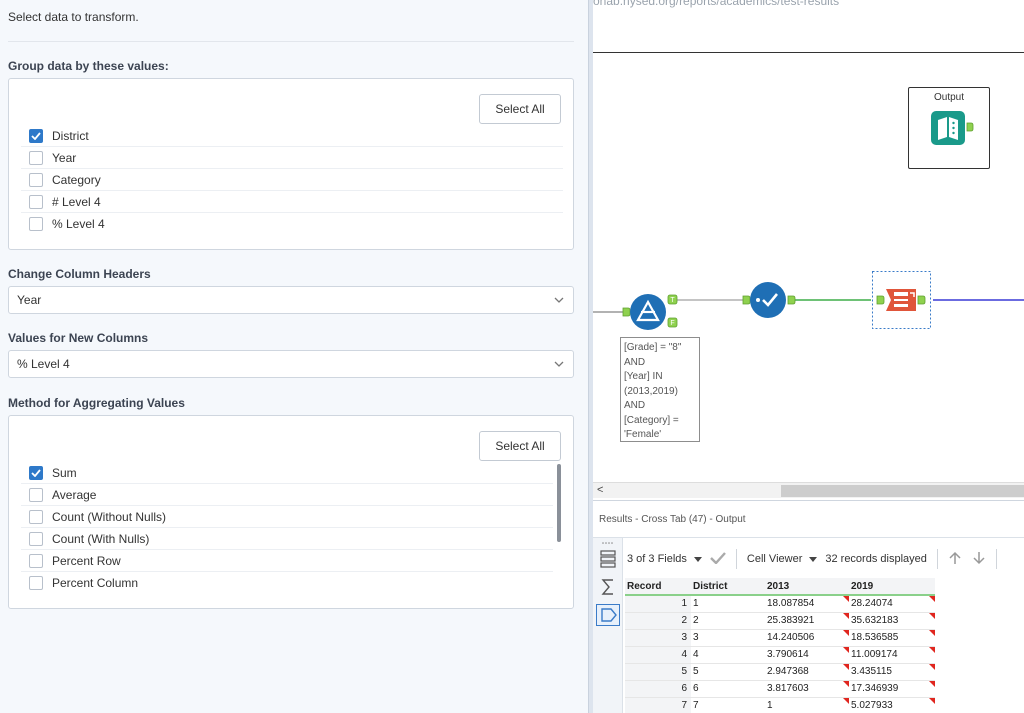 The height and width of the screenshot is (713, 1024). I want to click on table-cell: 3.817603, so click(807, 689).